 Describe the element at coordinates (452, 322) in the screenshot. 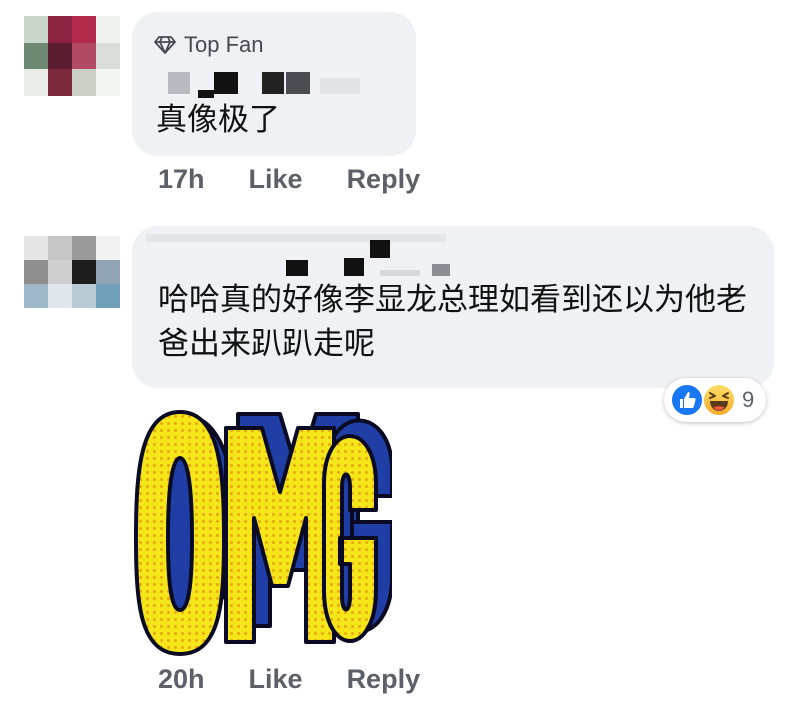

I see `comment-text: 哈哈真的好像李显龙总理如看到还以为他老爸出来趴趴走呢` at that location.